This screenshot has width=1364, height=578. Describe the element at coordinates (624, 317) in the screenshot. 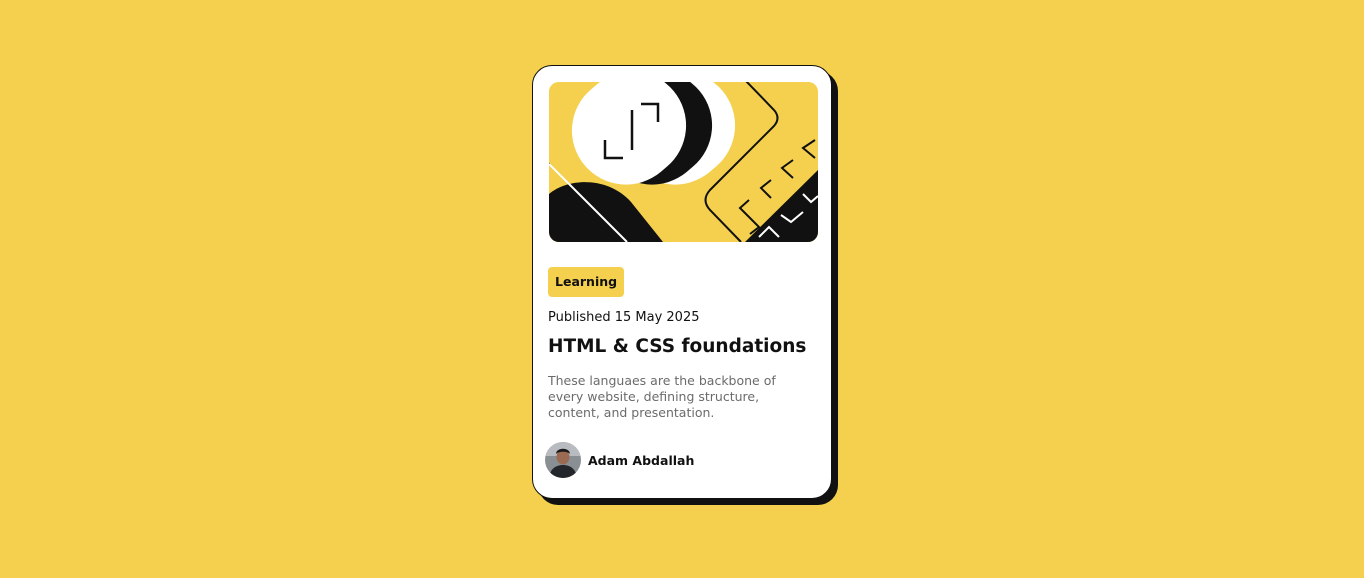

I see `published-date: Published 15 May 2025` at that location.